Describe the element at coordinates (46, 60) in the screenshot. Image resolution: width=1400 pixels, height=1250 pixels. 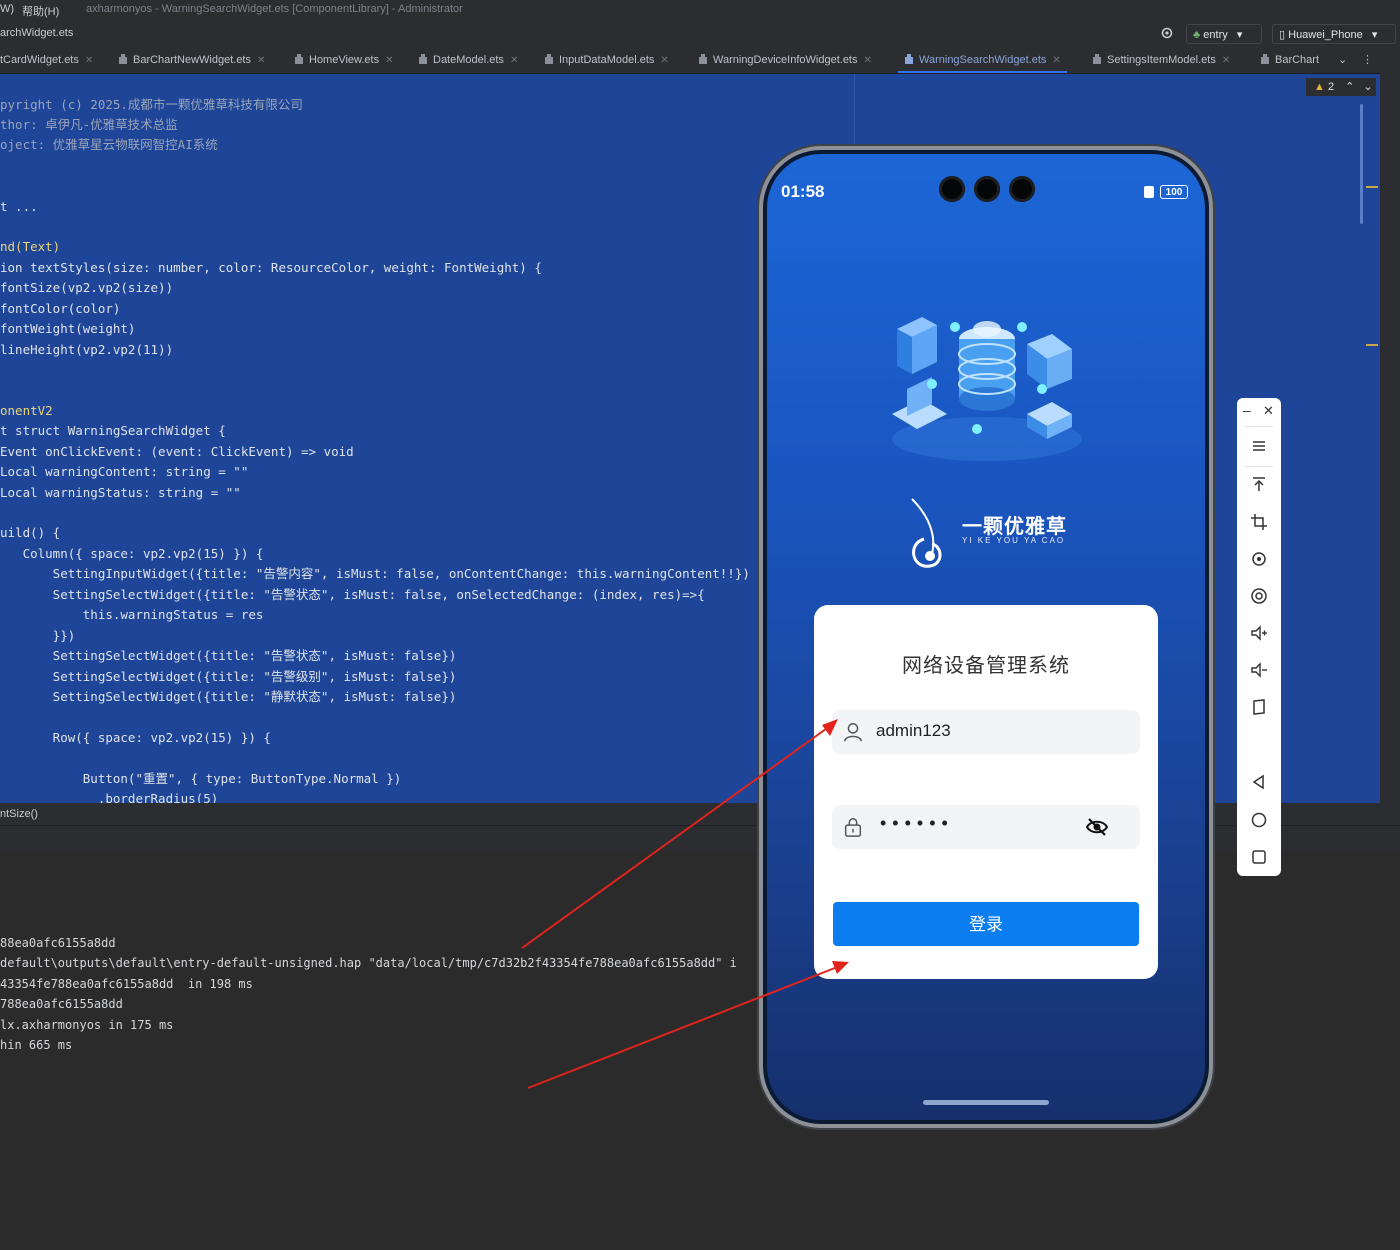
I see `tab-card-widget: tCardWidget.ets ✕` at that location.